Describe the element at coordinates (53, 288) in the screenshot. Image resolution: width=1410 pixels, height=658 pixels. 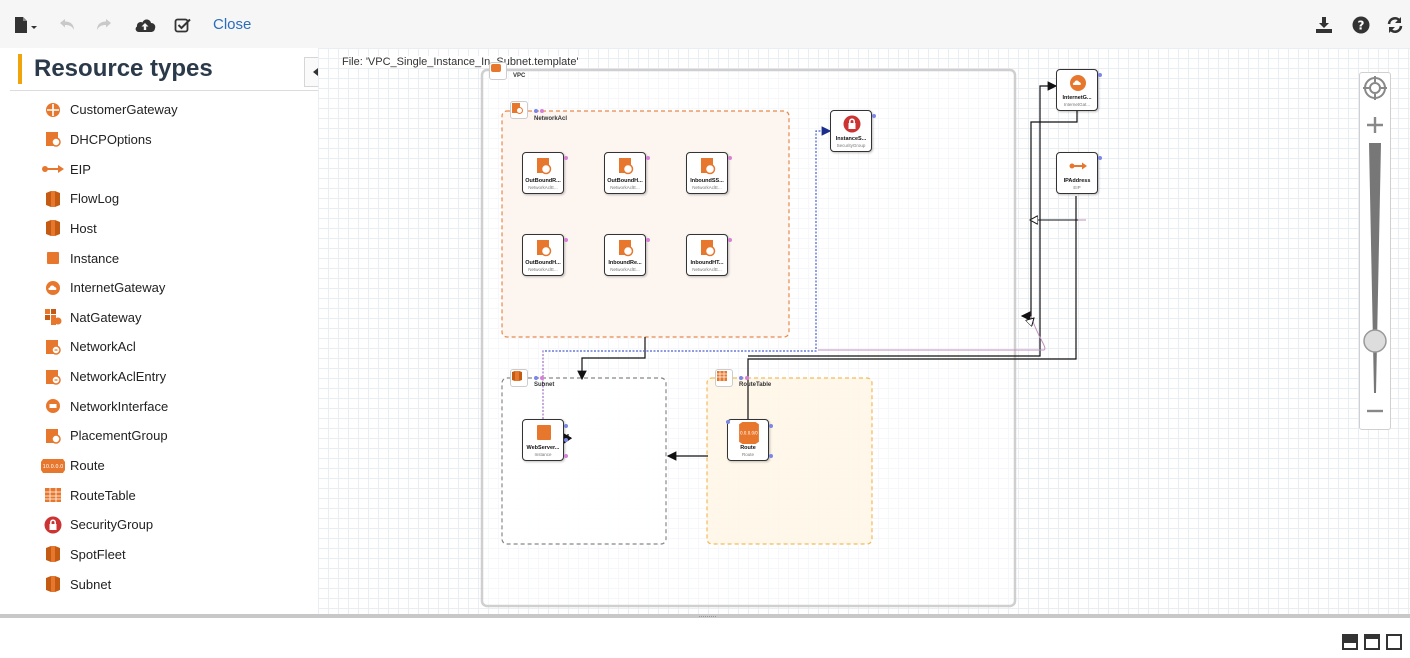
I see `internet-gateway-icon` at that location.